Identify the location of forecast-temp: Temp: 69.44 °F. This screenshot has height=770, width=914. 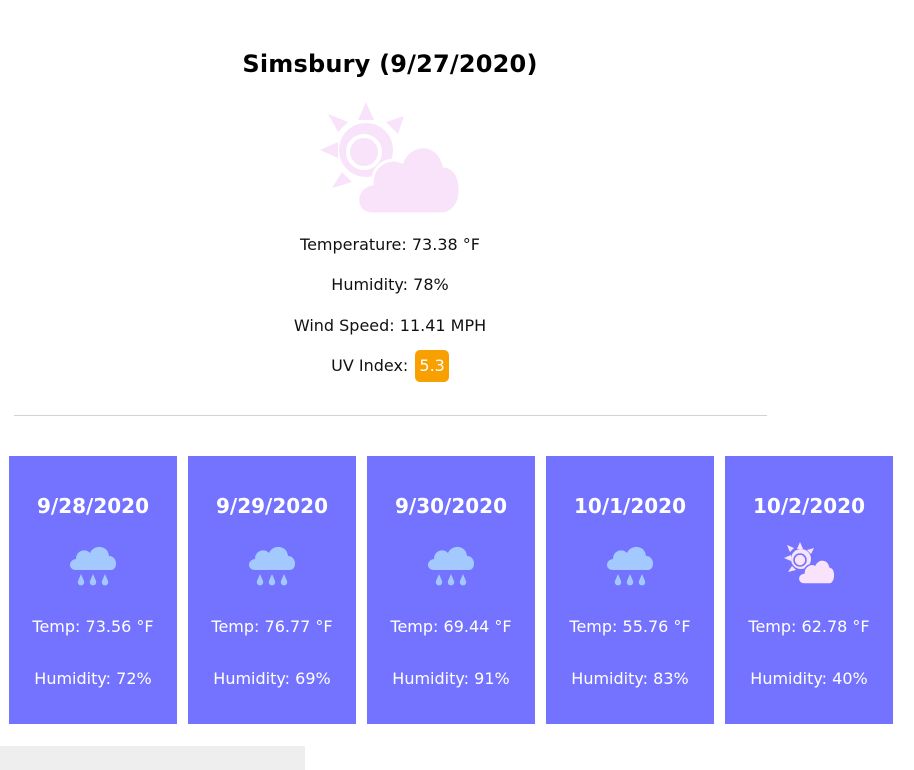
(451, 626).